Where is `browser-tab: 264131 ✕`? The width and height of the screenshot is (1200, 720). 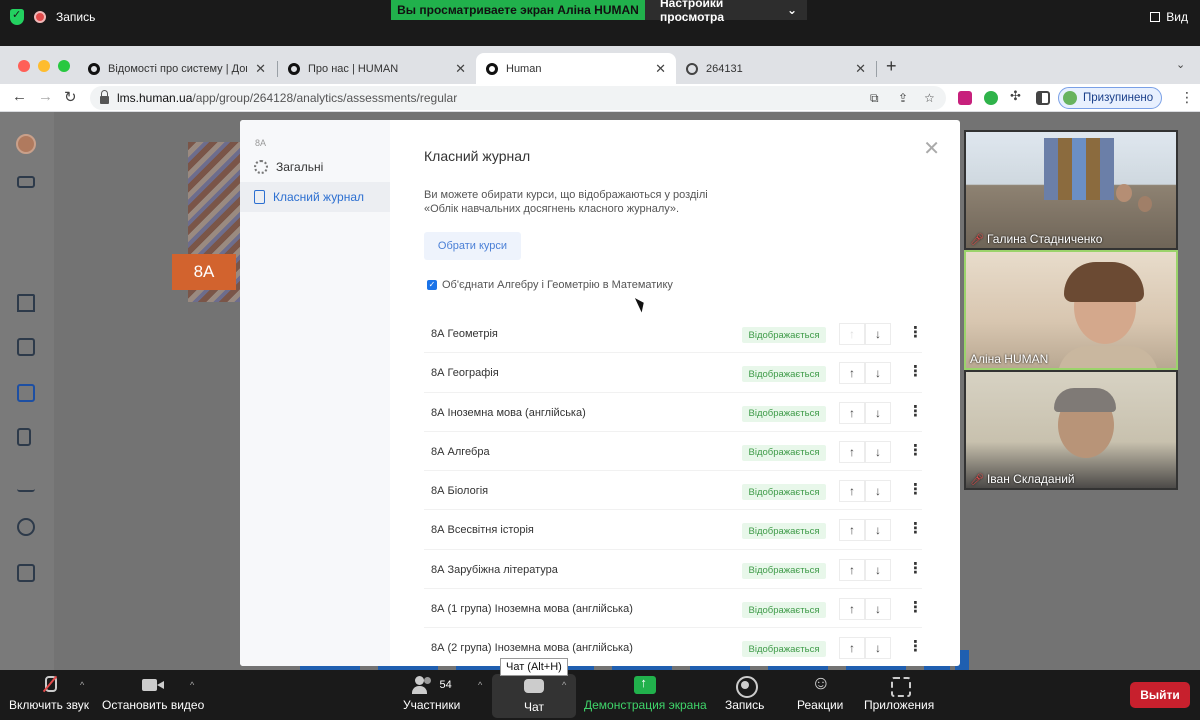
browser-tab: 264131 ✕ is located at coordinates (776, 68).